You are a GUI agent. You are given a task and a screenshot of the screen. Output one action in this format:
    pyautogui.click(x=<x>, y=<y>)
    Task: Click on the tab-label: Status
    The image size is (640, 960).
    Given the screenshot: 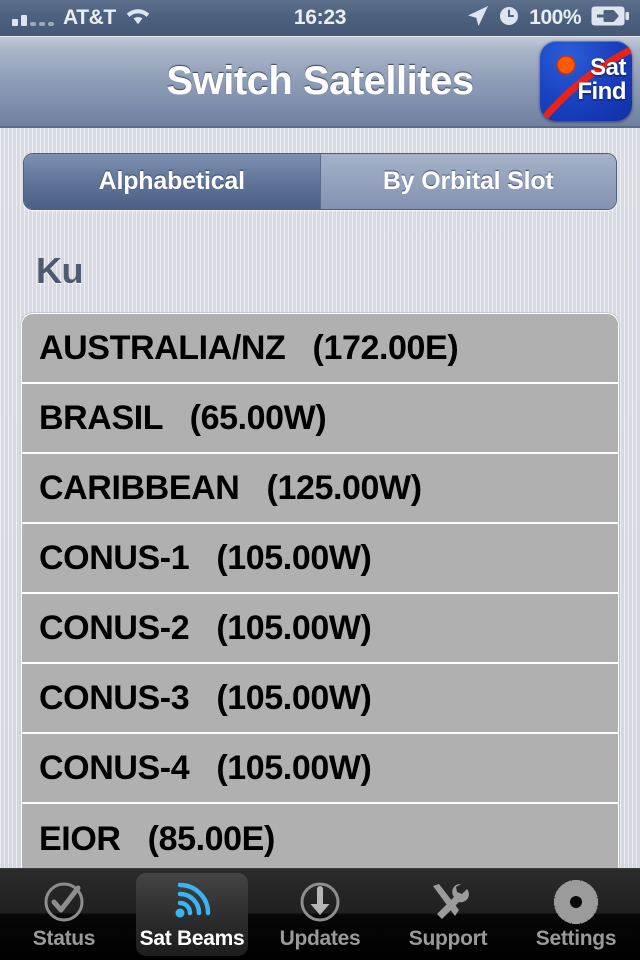 What is the action you would take?
    pyautogui.click(x=64, y=938)
    